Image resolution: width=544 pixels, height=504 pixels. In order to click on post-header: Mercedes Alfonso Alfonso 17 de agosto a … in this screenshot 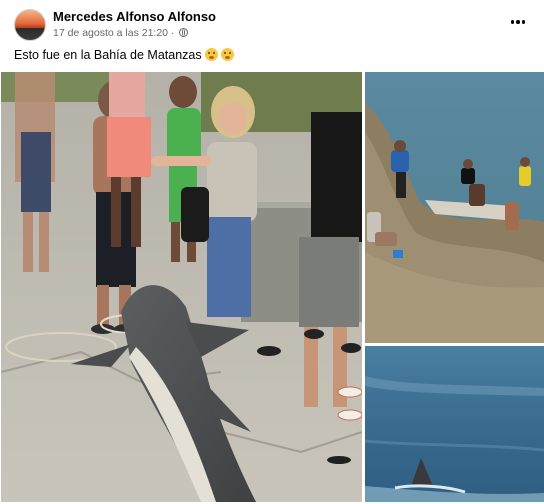, I will do `click(272, 22)`.